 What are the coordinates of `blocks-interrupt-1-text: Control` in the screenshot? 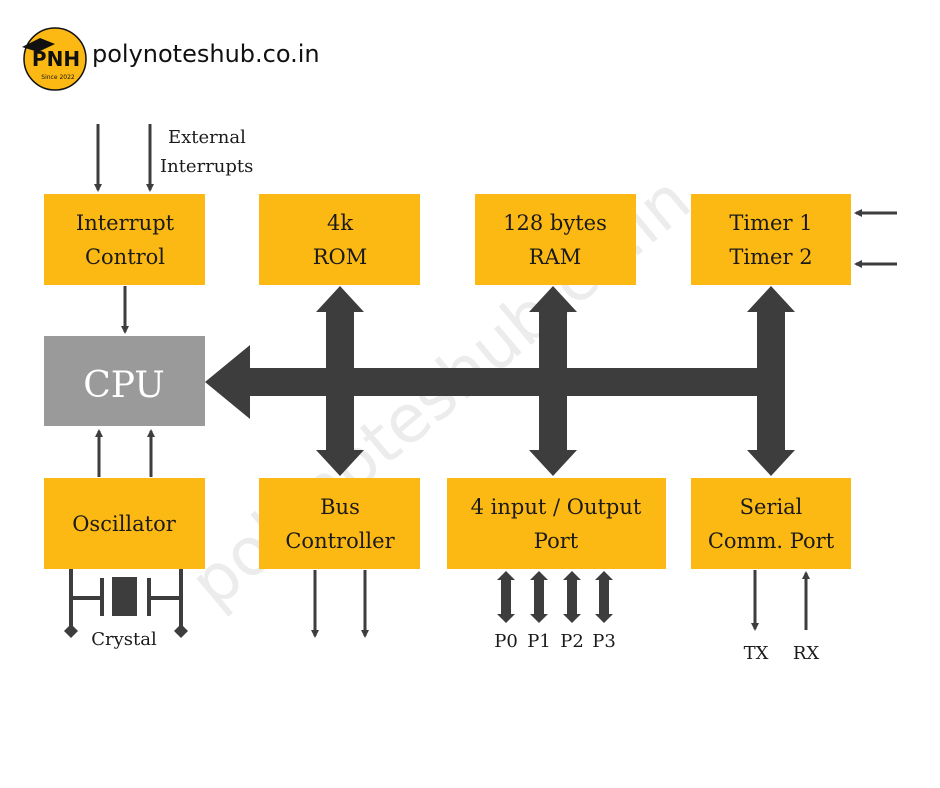 It's located at (125, 257).